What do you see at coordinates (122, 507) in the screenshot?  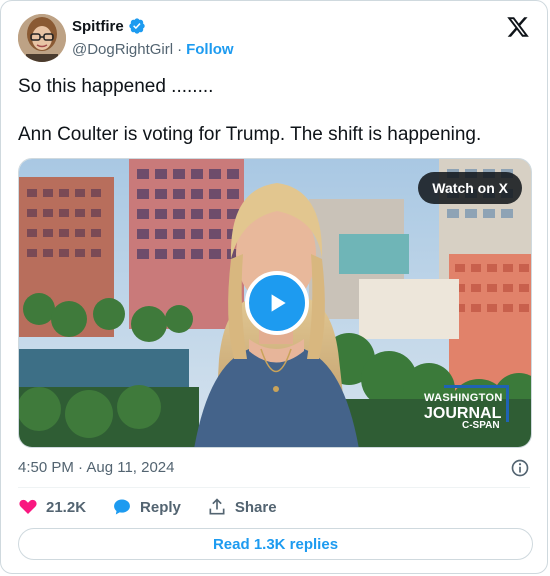 I see `reply-bubble-icon` at bounding box center [122, 507].